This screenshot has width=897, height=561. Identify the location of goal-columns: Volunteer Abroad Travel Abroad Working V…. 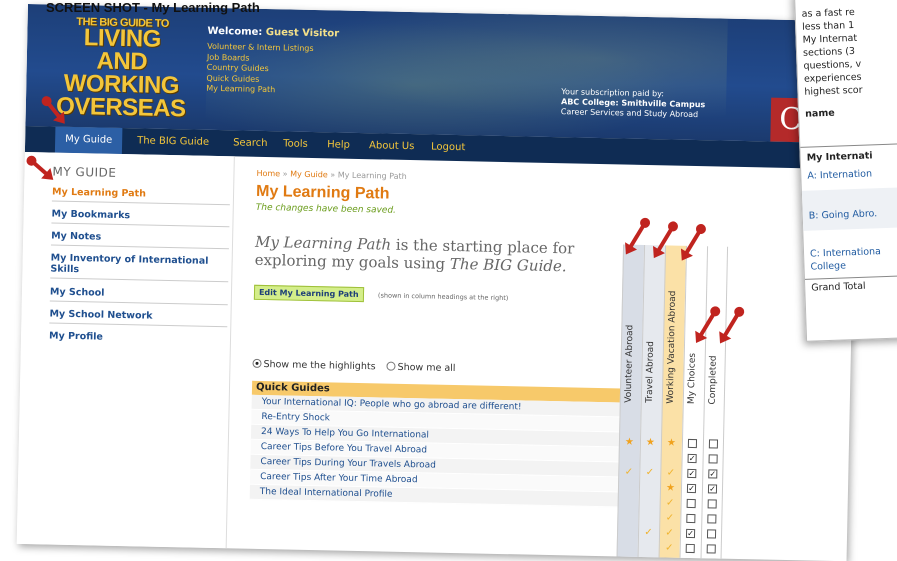
(674, 402).